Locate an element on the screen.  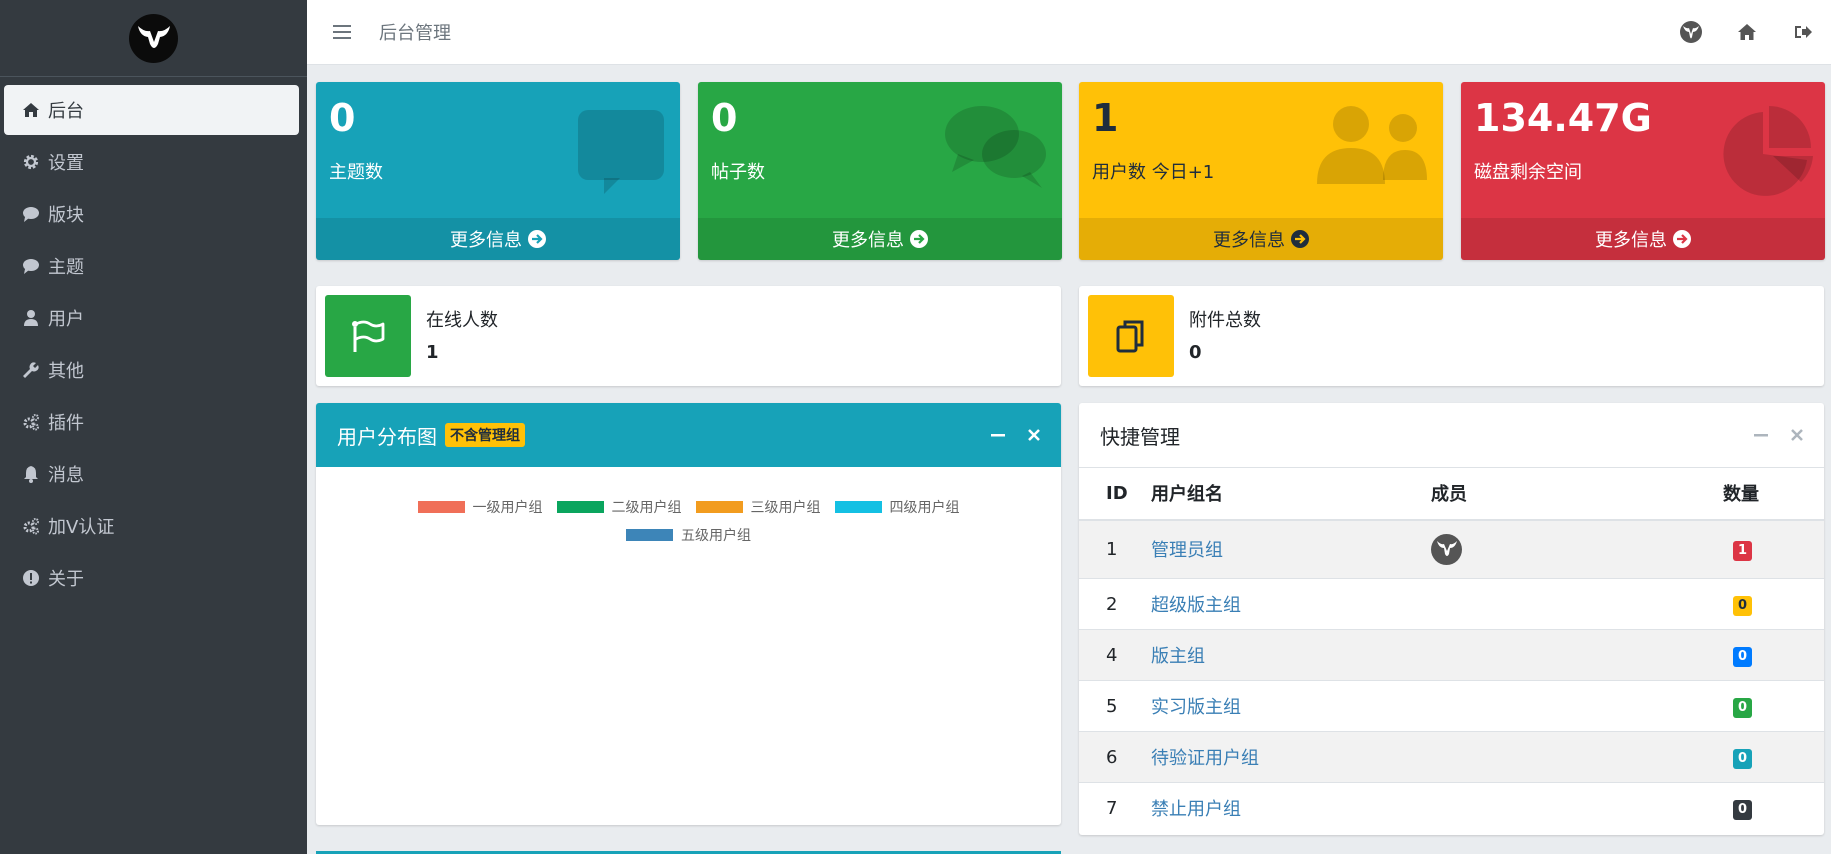
sidebar-item-topics: 主题 is located at coordinates (151, 266).